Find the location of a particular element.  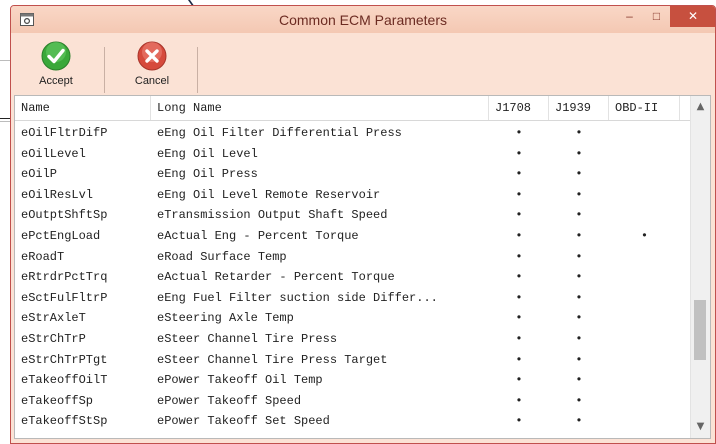

cell-name: eOilLevel is located at coordinates (53, 153).